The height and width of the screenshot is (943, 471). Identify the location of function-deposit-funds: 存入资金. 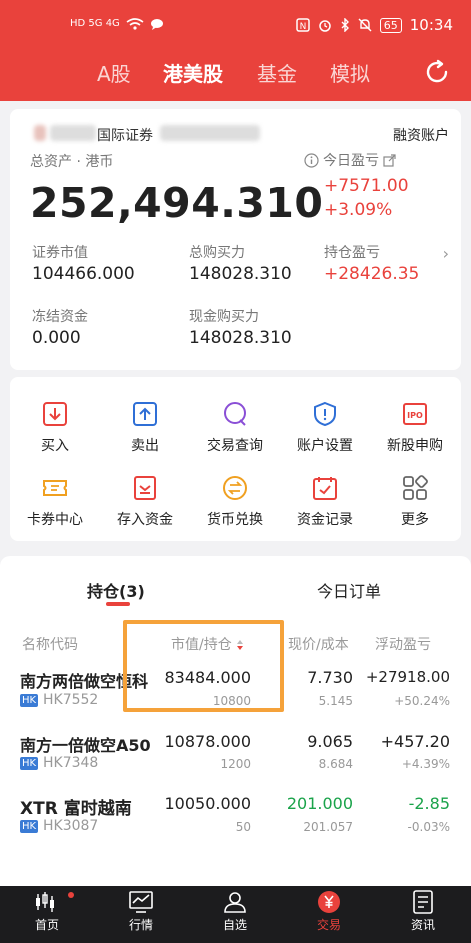
(145, 502).